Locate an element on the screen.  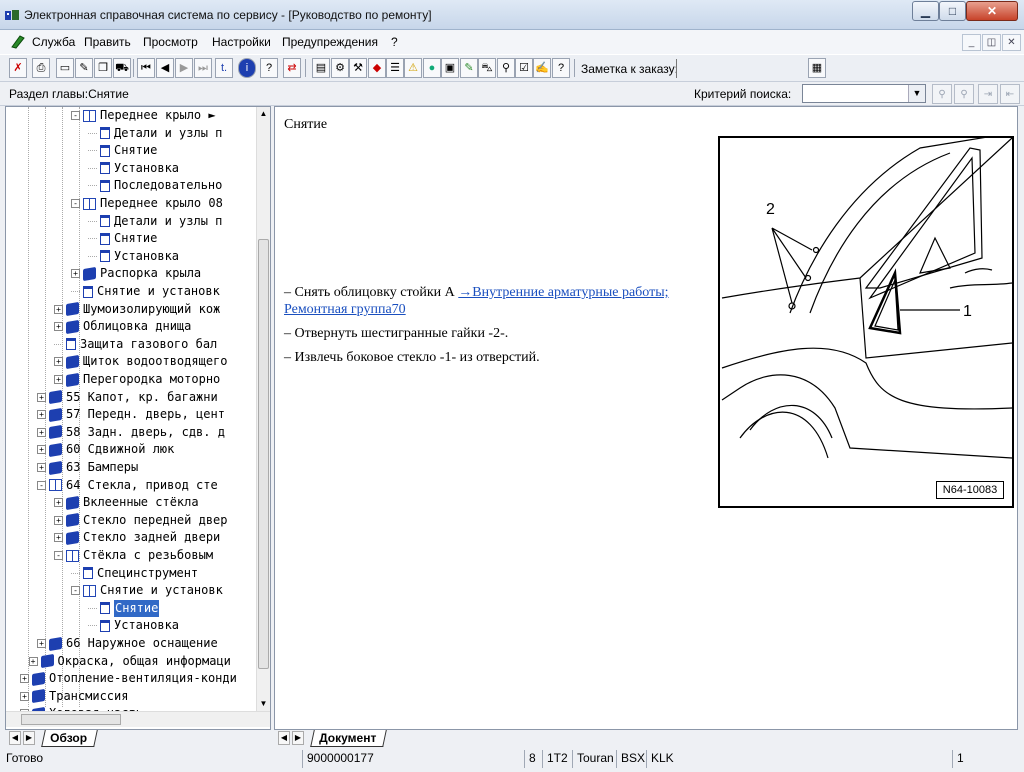
tree-item: + Облицовка днища is located at coordinates (122, 326).